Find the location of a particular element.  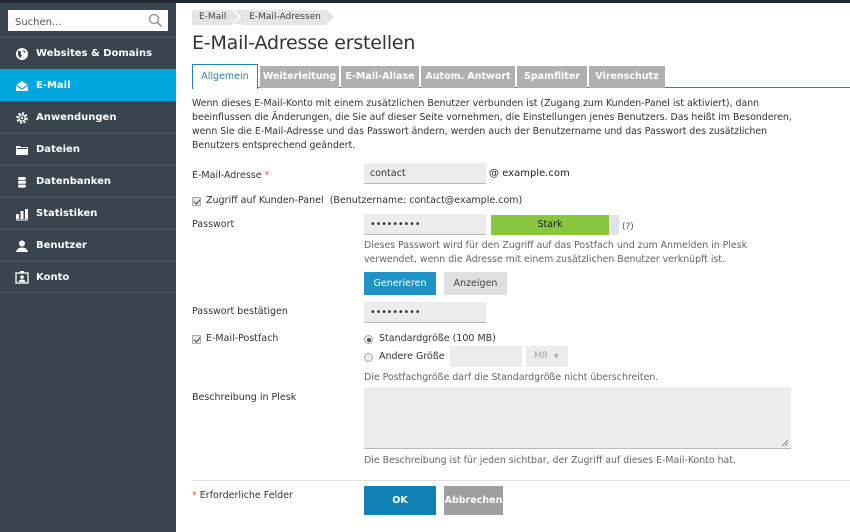

description-label: Beschreibung in Plesk is located at coordinates (244, 397).